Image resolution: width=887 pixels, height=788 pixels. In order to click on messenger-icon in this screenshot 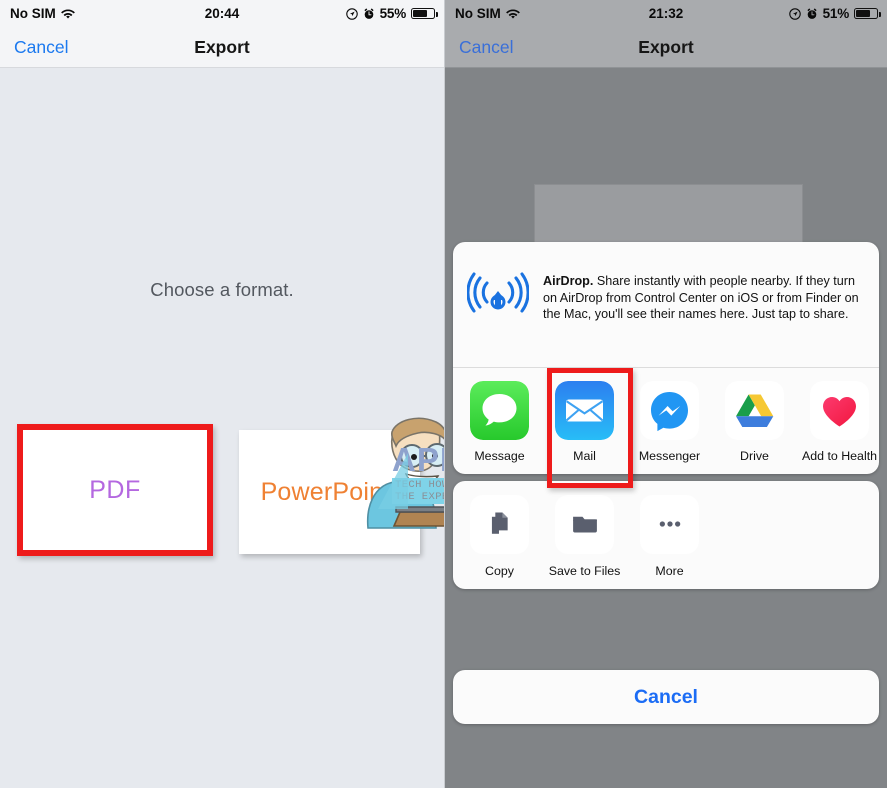, I will do `click(669, 410)`.